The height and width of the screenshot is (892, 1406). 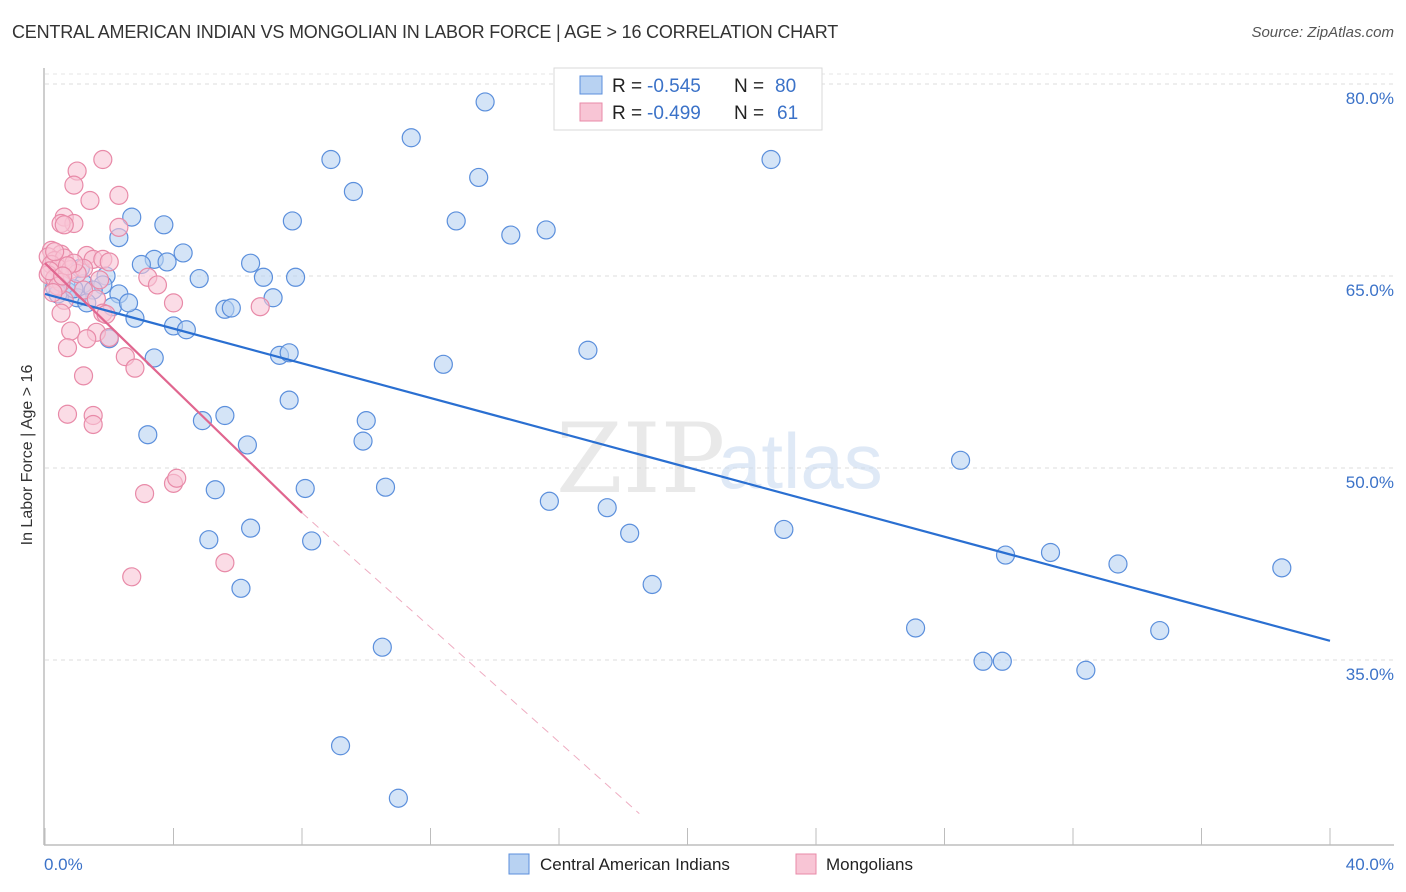 I want to click on stats-r-label-blue: R =, so click(x=627, y=86).